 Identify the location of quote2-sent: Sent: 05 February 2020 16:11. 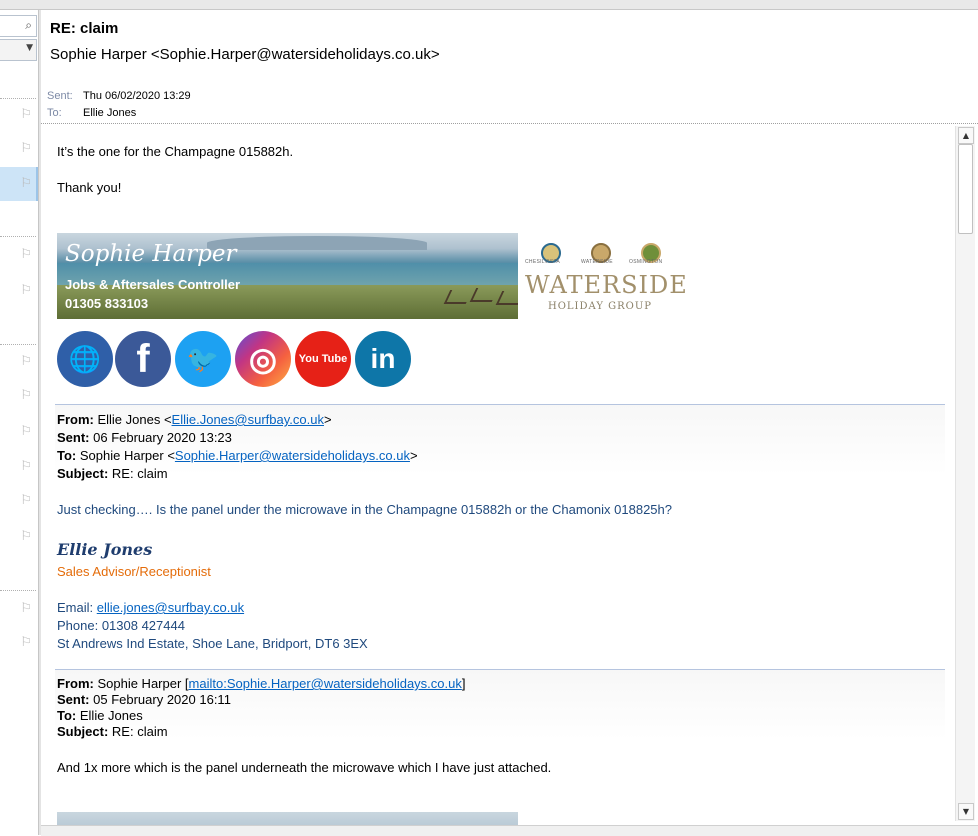
(144, 699).